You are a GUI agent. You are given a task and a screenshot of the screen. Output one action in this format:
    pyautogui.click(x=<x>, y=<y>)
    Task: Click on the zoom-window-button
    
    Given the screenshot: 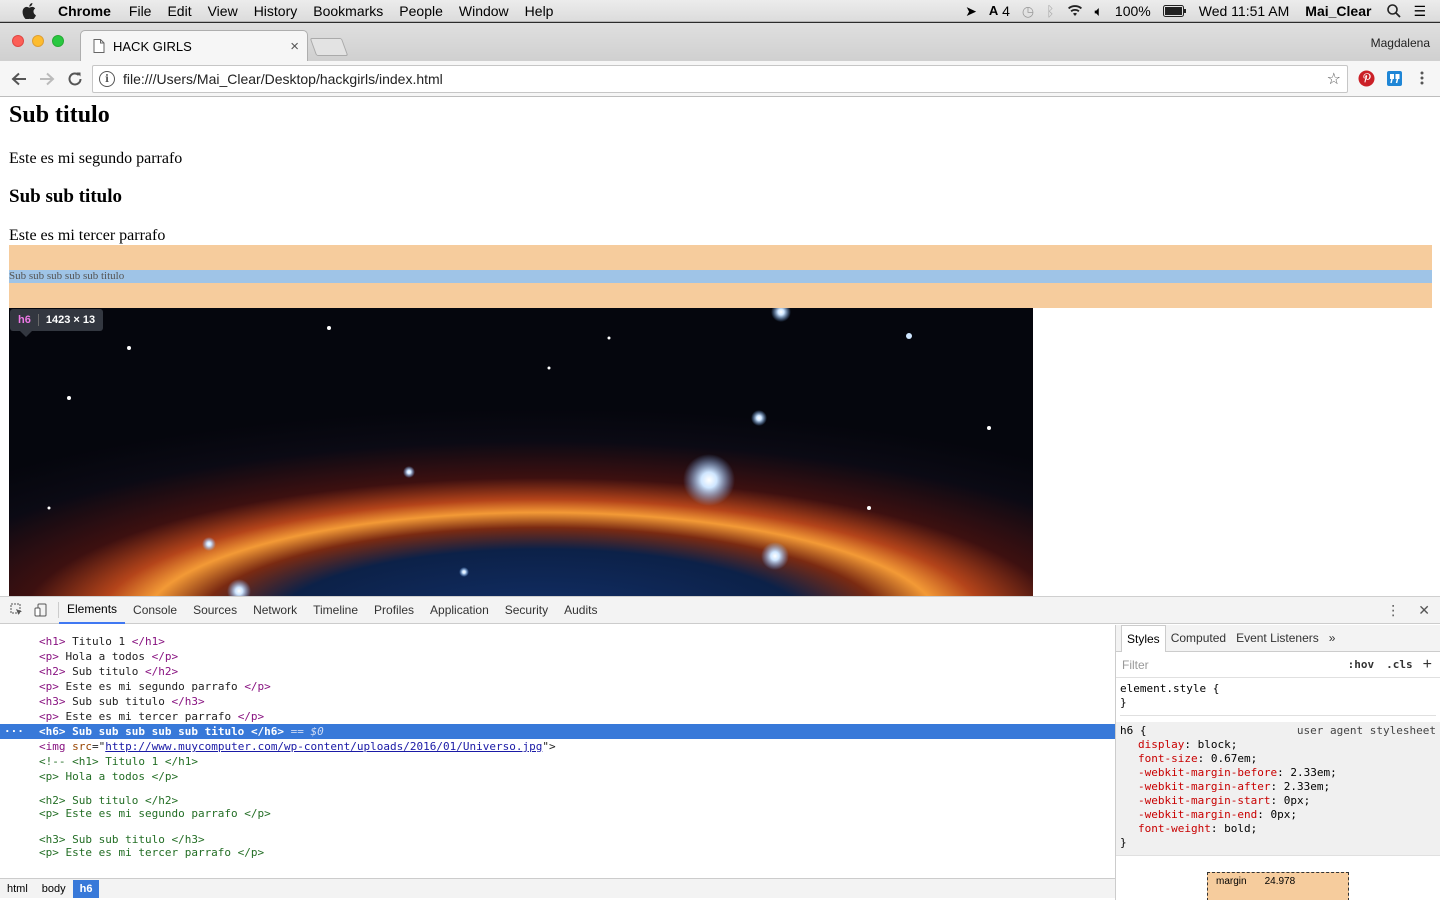 What is the action you would take?
    pyautogui.click(x=58, y=41)
    